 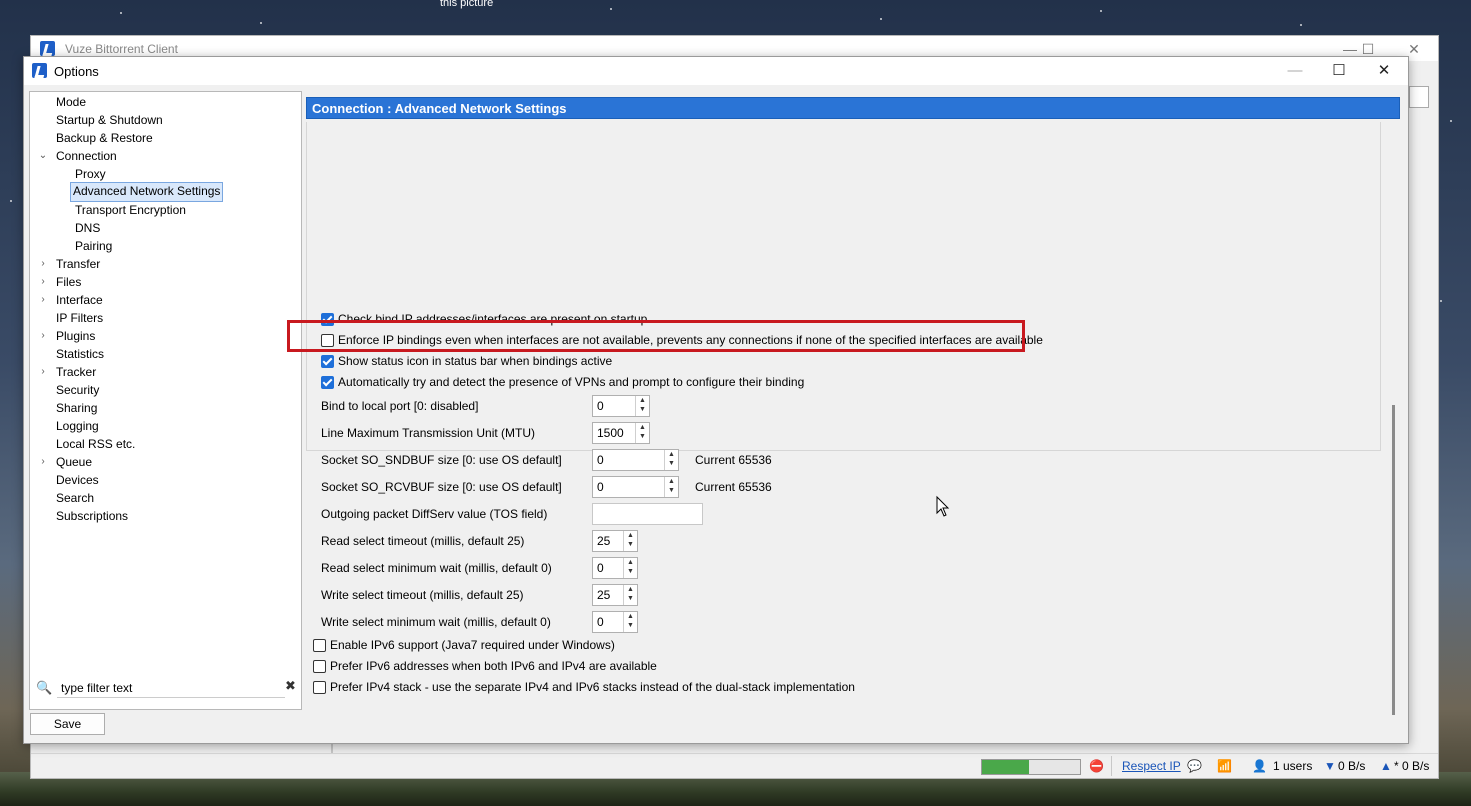 What do you see at coordinates (75, 498) in the screenshot?
I see `tree-item: Search` at bounding box center [75, 498].